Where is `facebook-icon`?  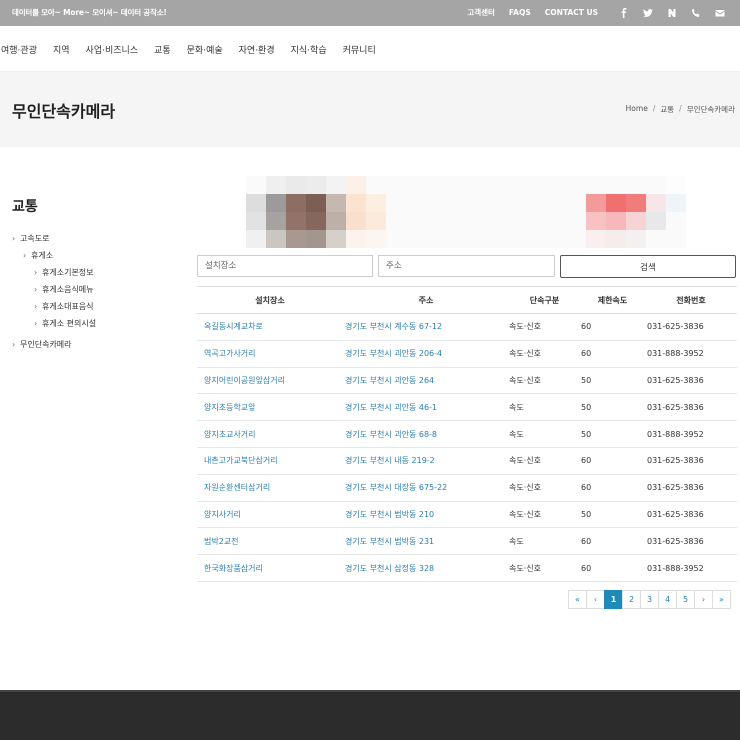 facebook-icon is located at coordinates (624, 13).